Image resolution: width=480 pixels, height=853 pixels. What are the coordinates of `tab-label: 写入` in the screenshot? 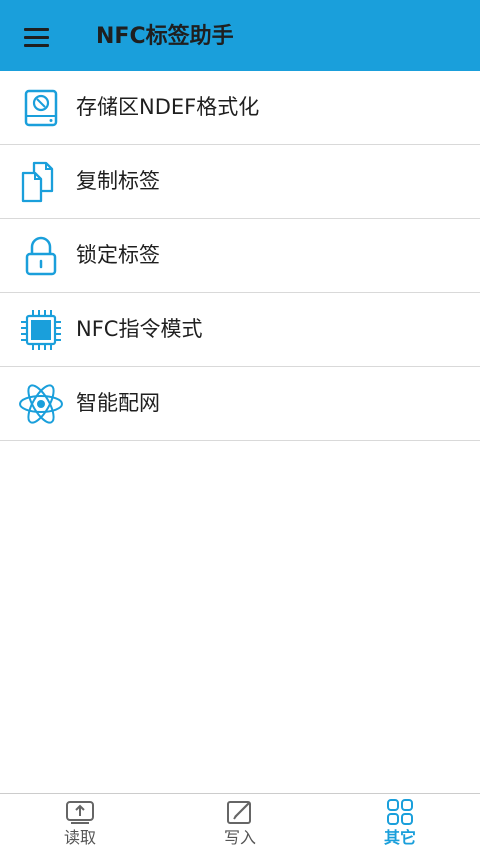 It's located at (239, 837).